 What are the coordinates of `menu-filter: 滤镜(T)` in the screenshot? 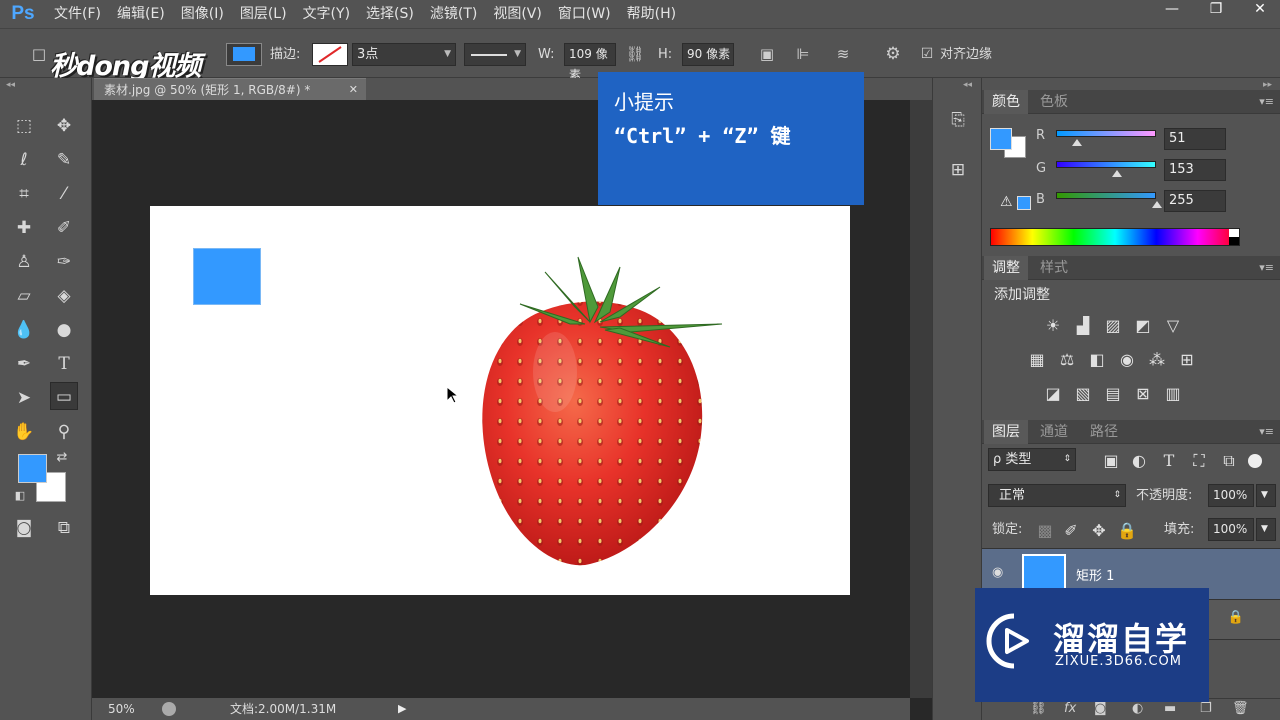 It's located at (453, 14).